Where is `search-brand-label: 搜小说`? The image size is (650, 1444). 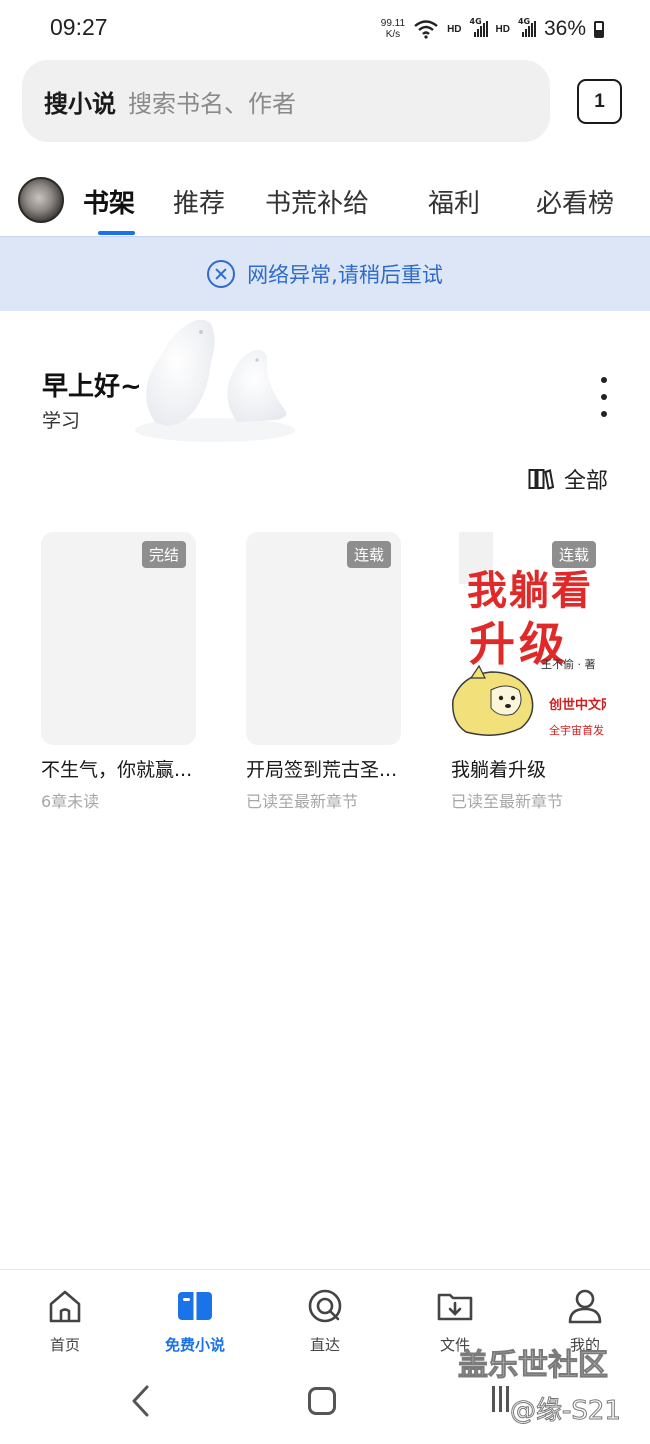 search-brand-label: 搜小说 is located at coordinates (80, 103).